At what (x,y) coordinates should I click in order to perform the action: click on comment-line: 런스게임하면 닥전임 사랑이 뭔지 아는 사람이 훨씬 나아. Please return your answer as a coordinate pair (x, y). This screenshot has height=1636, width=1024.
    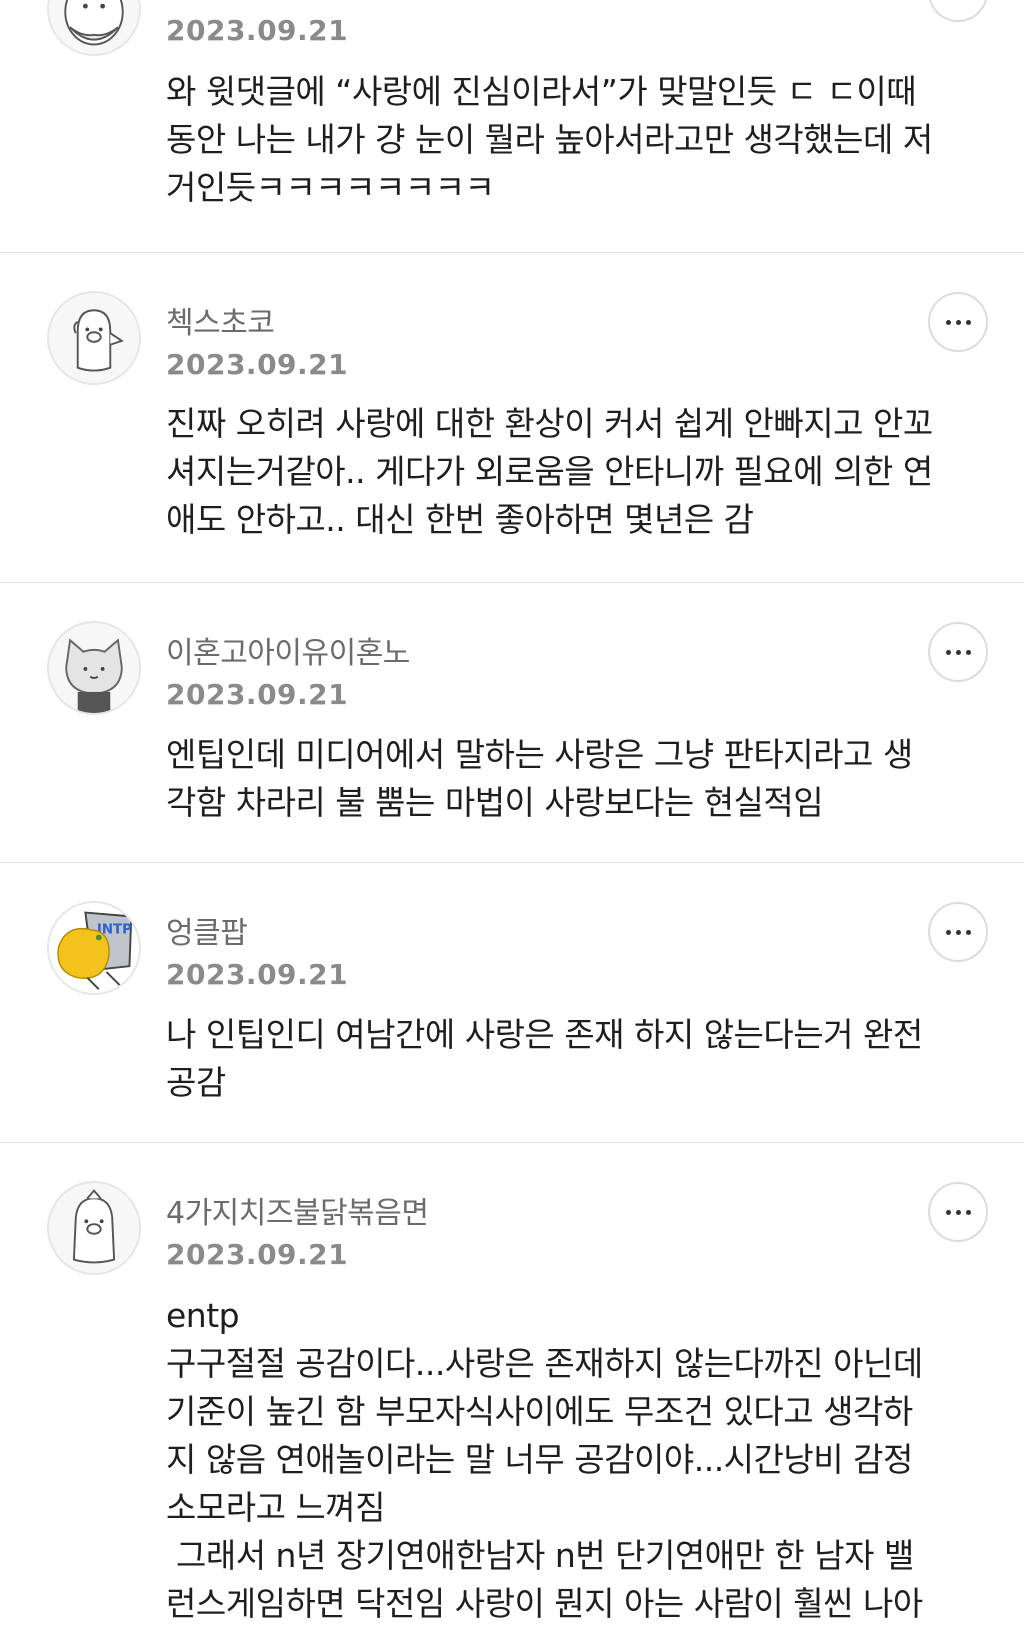
    Looking at the image, I should click on (544, 1603).